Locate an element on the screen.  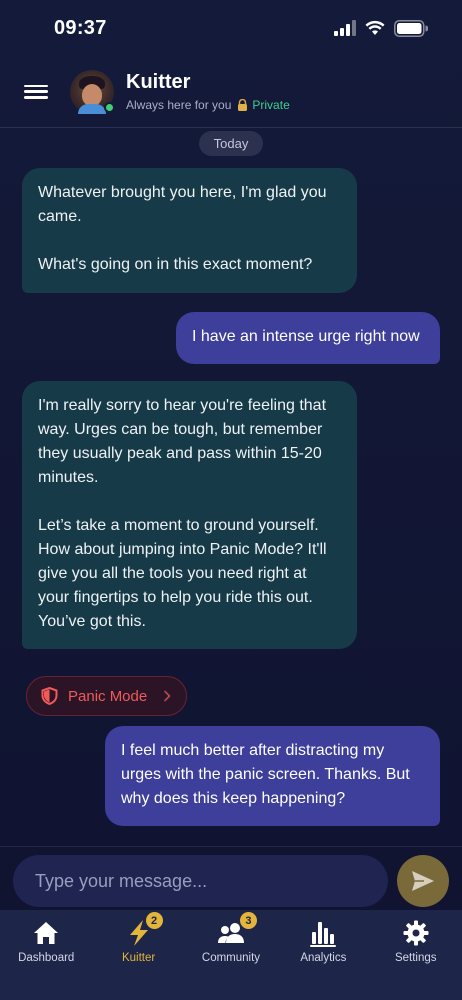
panic-mode-label: Panic Mode is located at coordinates (108, 696).